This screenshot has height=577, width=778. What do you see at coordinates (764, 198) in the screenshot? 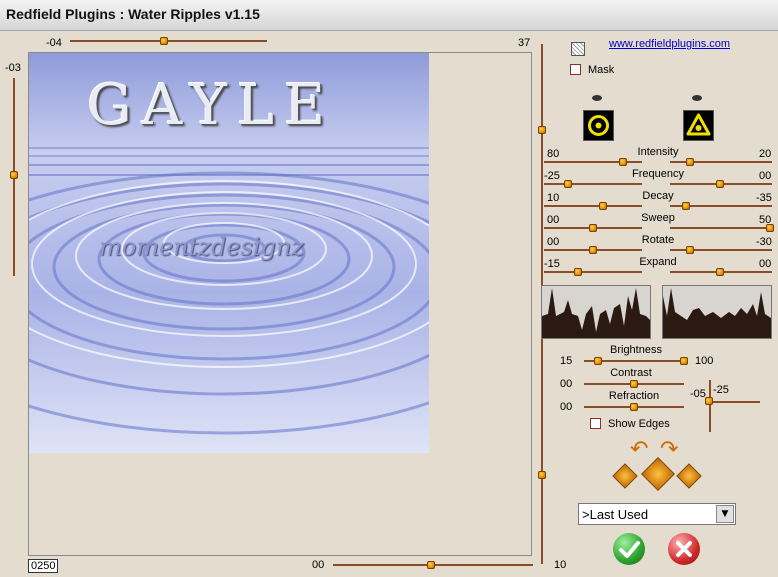
I see `param-right-value: -35` at bounding box center [764, 198].